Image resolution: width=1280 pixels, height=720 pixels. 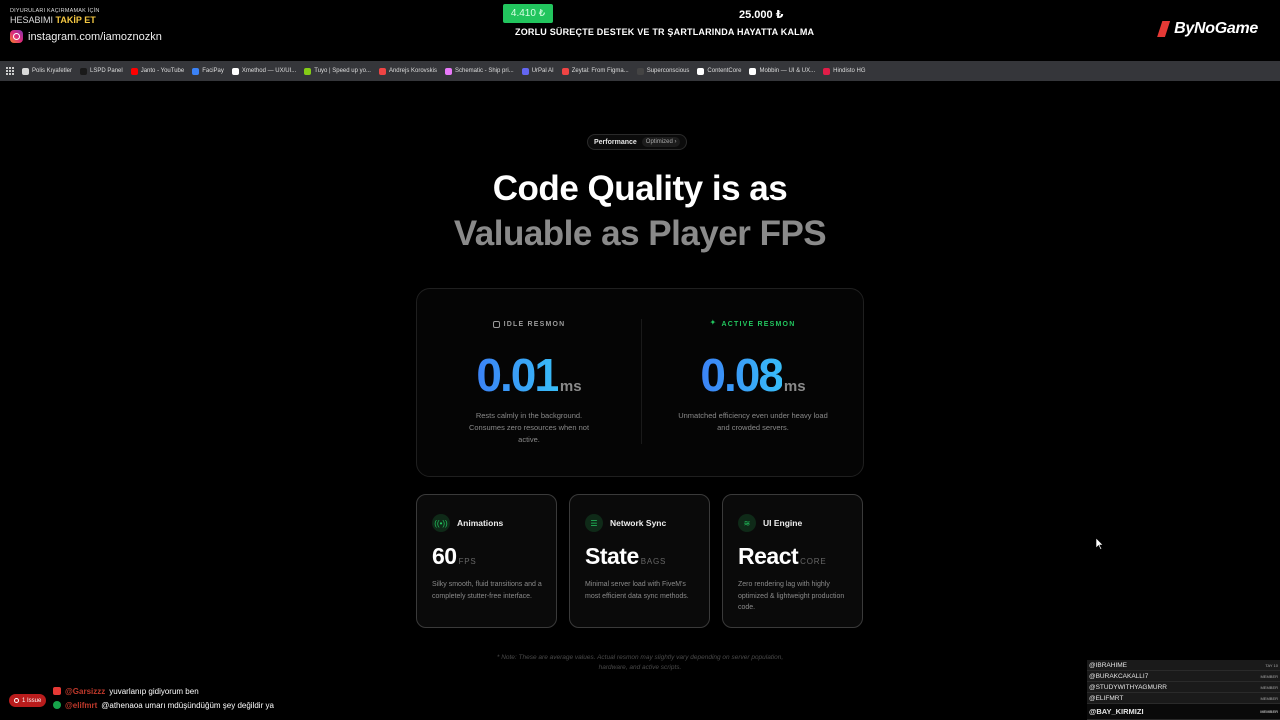 I want to click on feature-header: ☰ Network Sync, so click(x=639, y=523).